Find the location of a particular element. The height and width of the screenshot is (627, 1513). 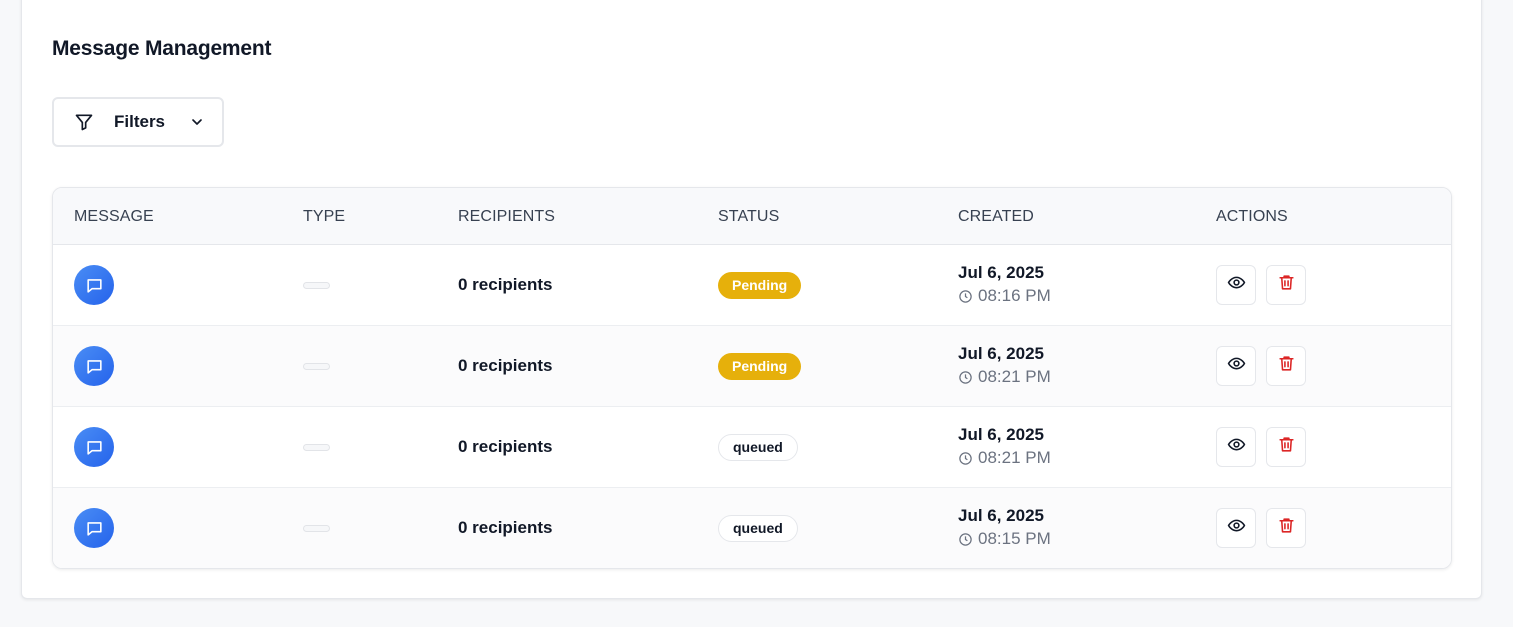

column-header-actions: ACTIONS is located at coordinates (1252, 216).